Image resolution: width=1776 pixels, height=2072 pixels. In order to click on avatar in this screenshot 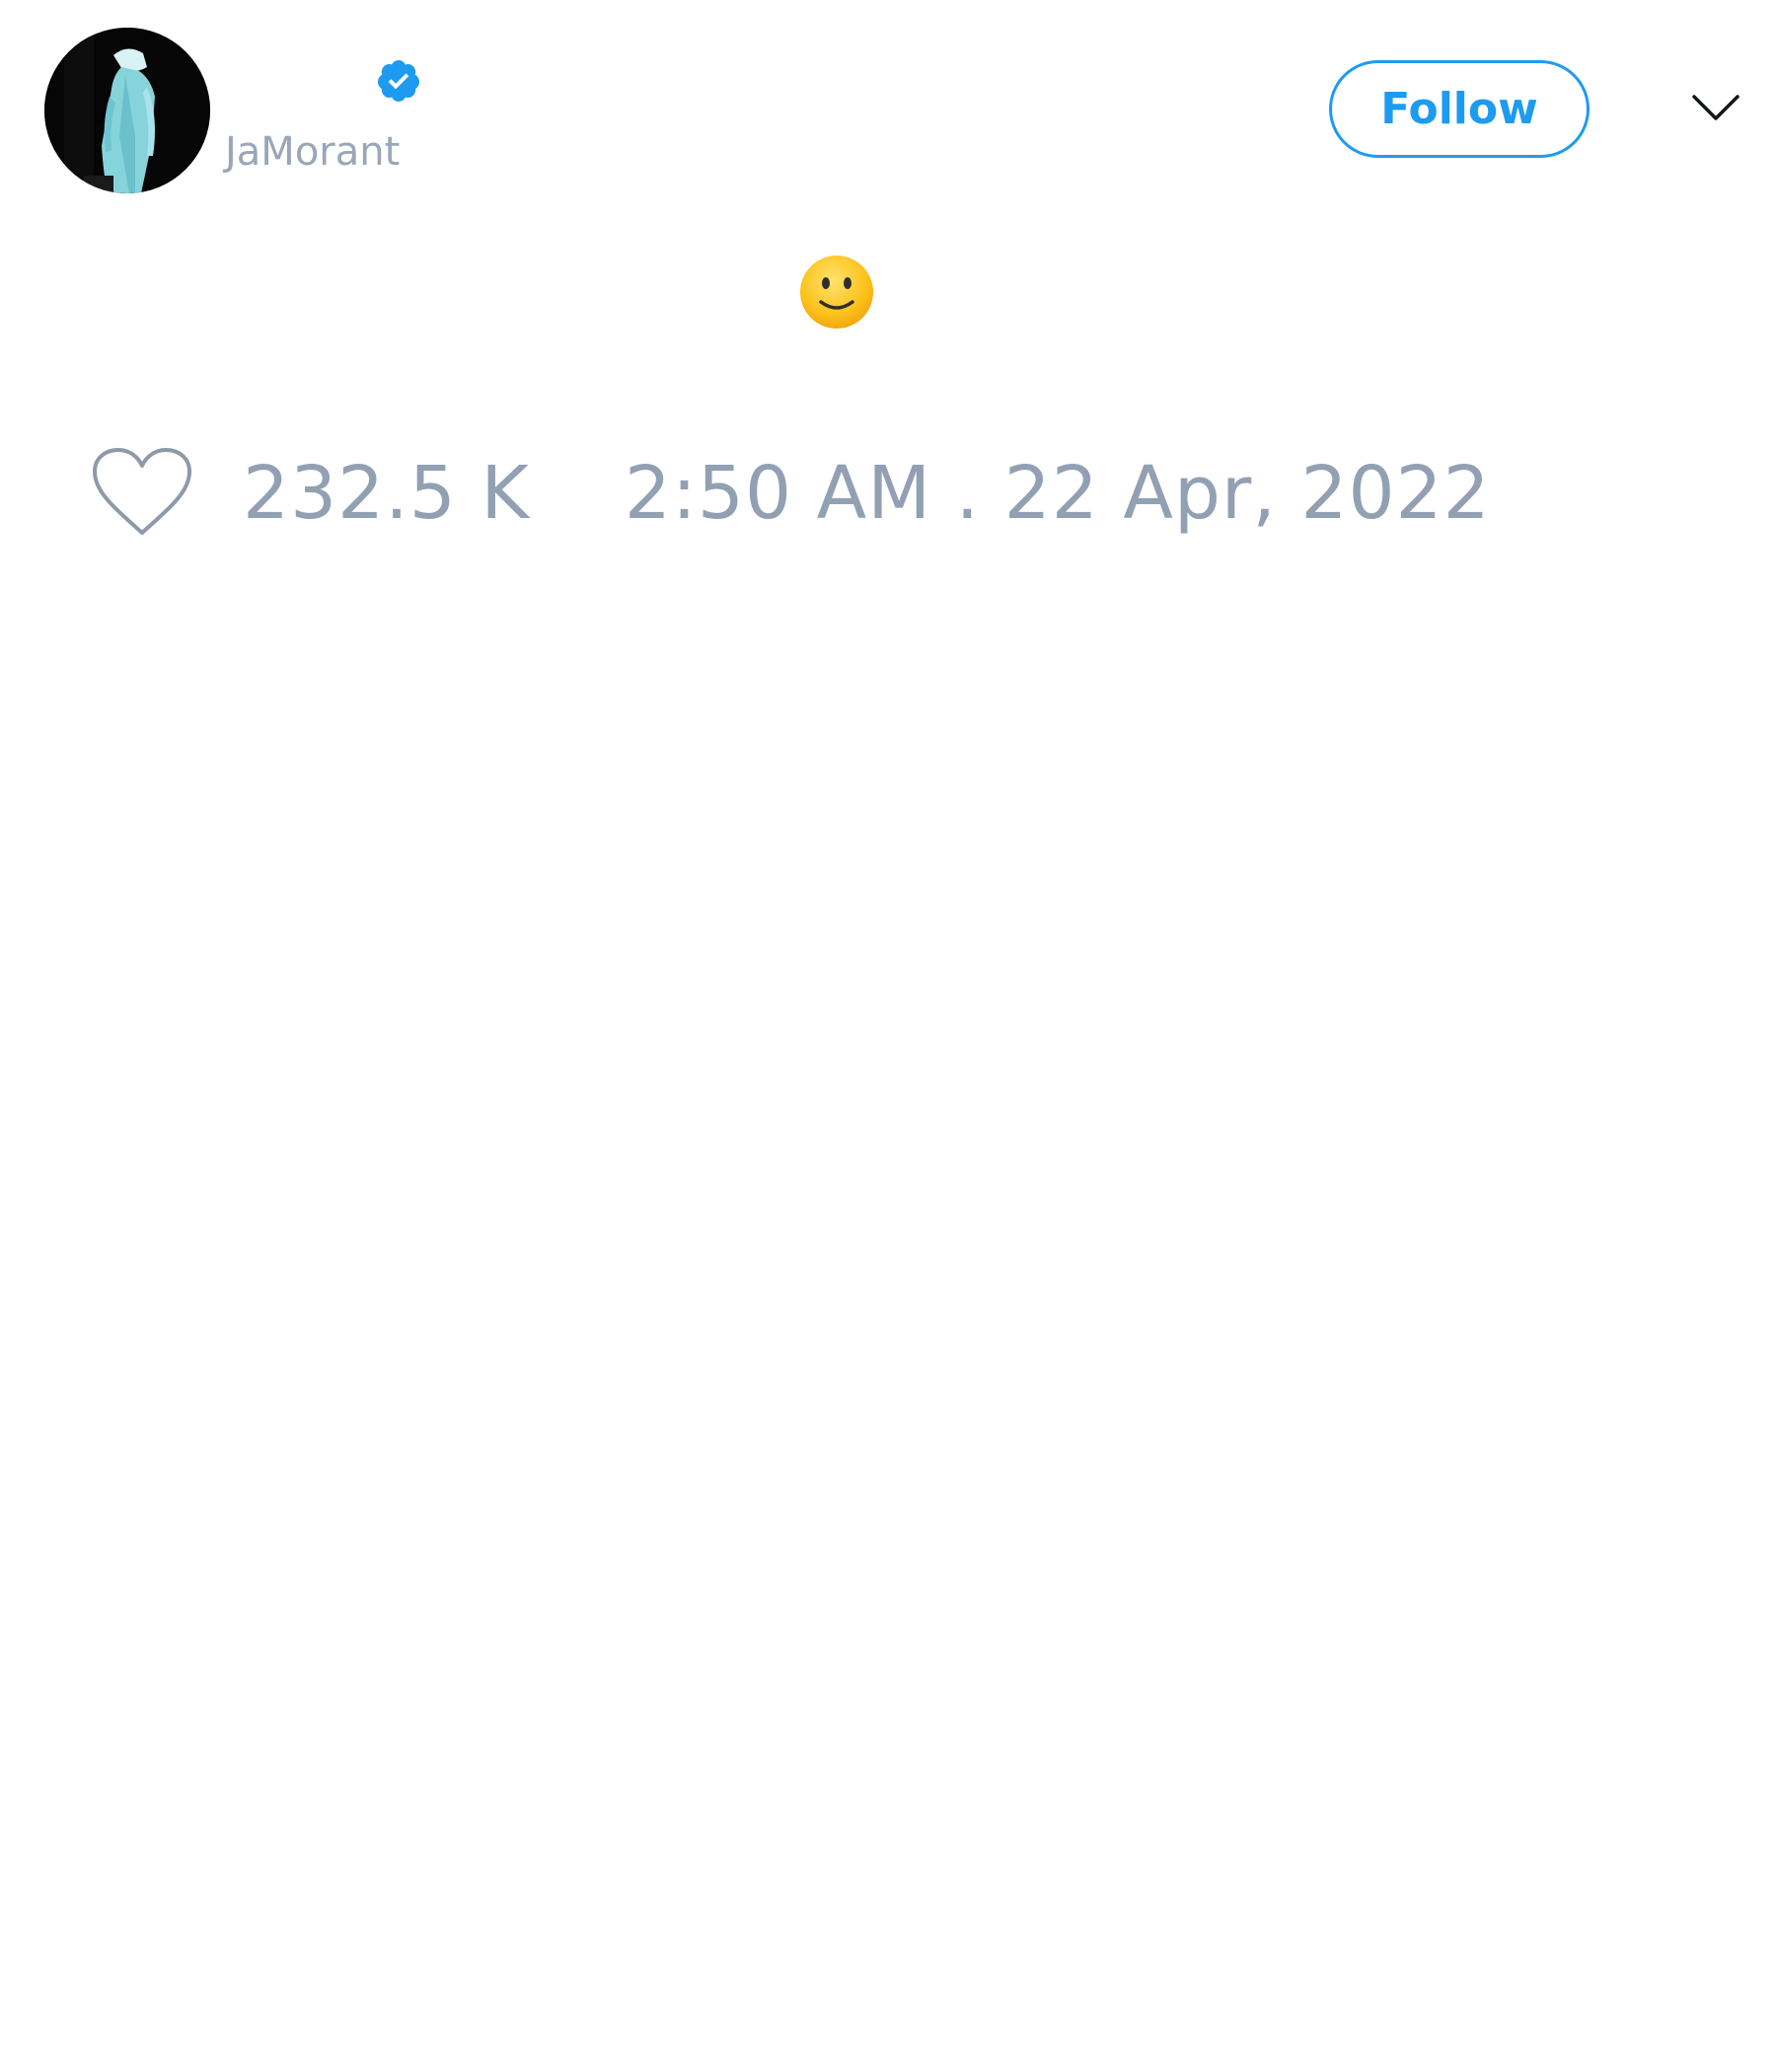, I will do `click(127, 111)`.